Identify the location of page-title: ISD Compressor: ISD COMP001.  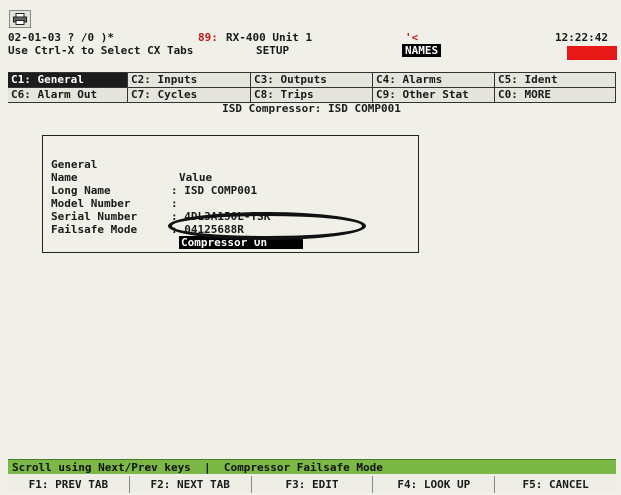
(311, 108).